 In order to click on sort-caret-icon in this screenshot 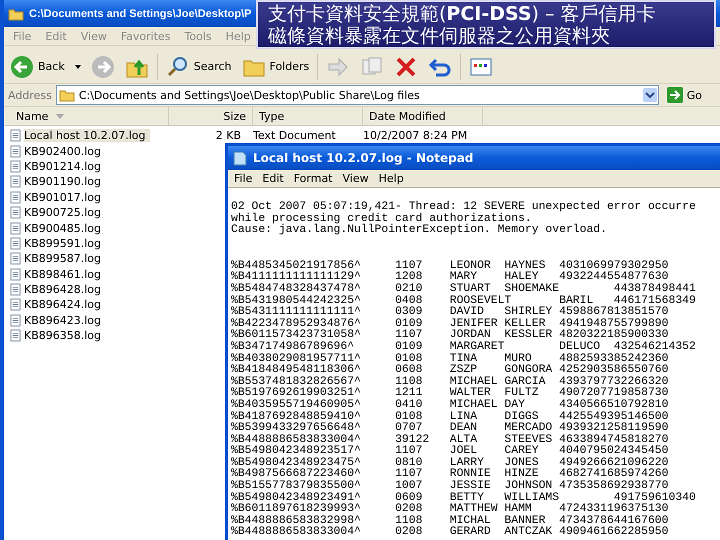, I will do `click(60, 116)`.